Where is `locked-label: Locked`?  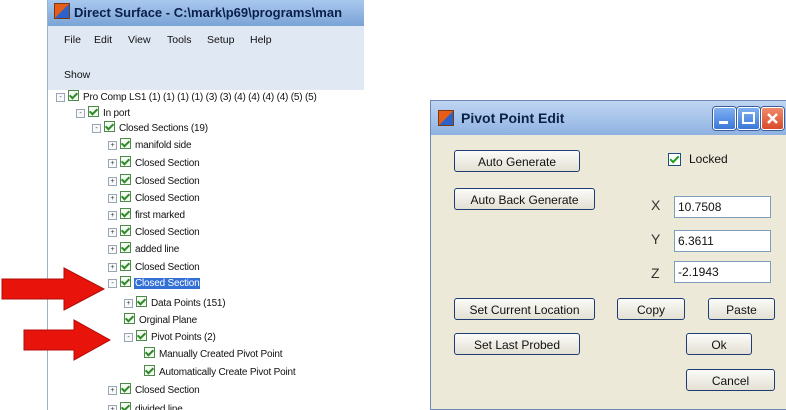
locked-label: Locked is located at coordinates (708, 159).